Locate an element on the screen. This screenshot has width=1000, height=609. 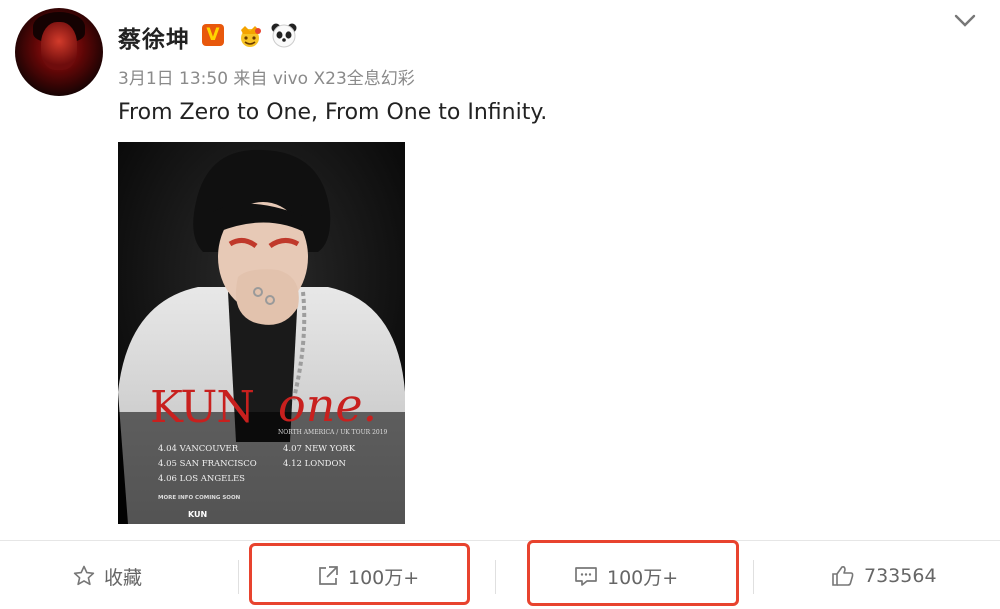
post-meta: 3月1日 13:50 来自 vivo X23全息幻彩 is located at coordinates (266, 79).